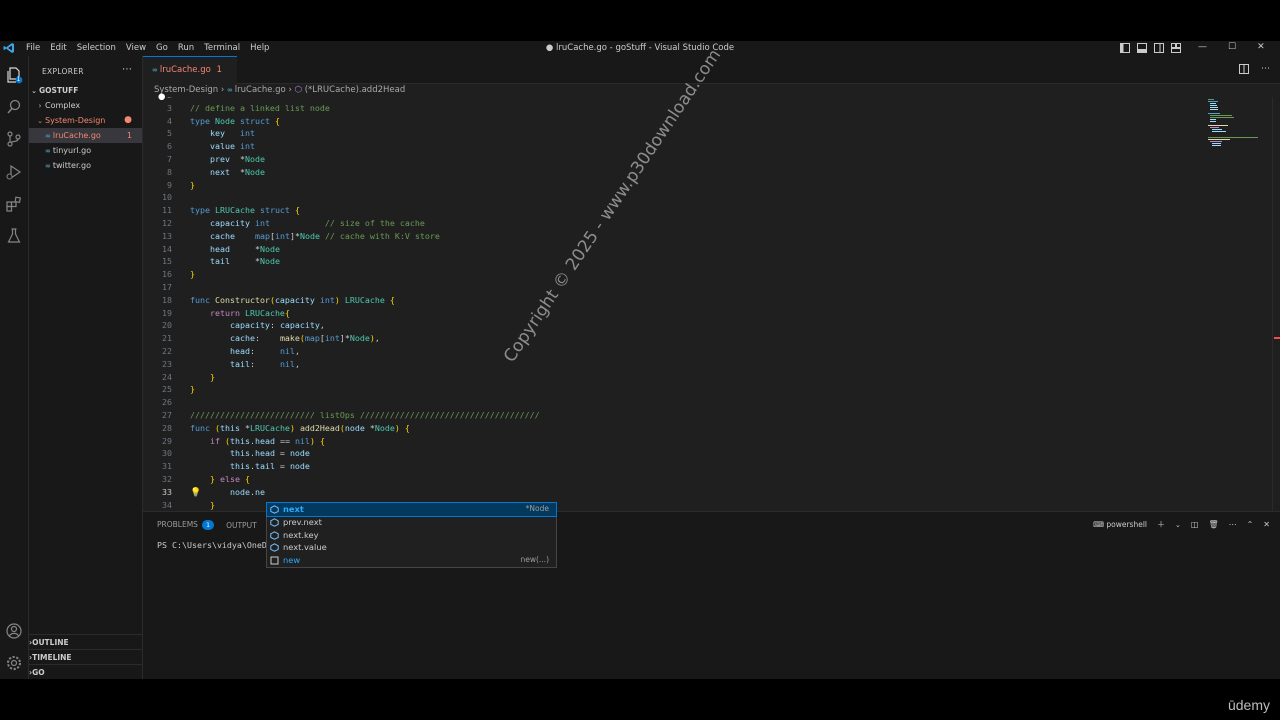  I want to click on line-number: 5, so click(169, 133).